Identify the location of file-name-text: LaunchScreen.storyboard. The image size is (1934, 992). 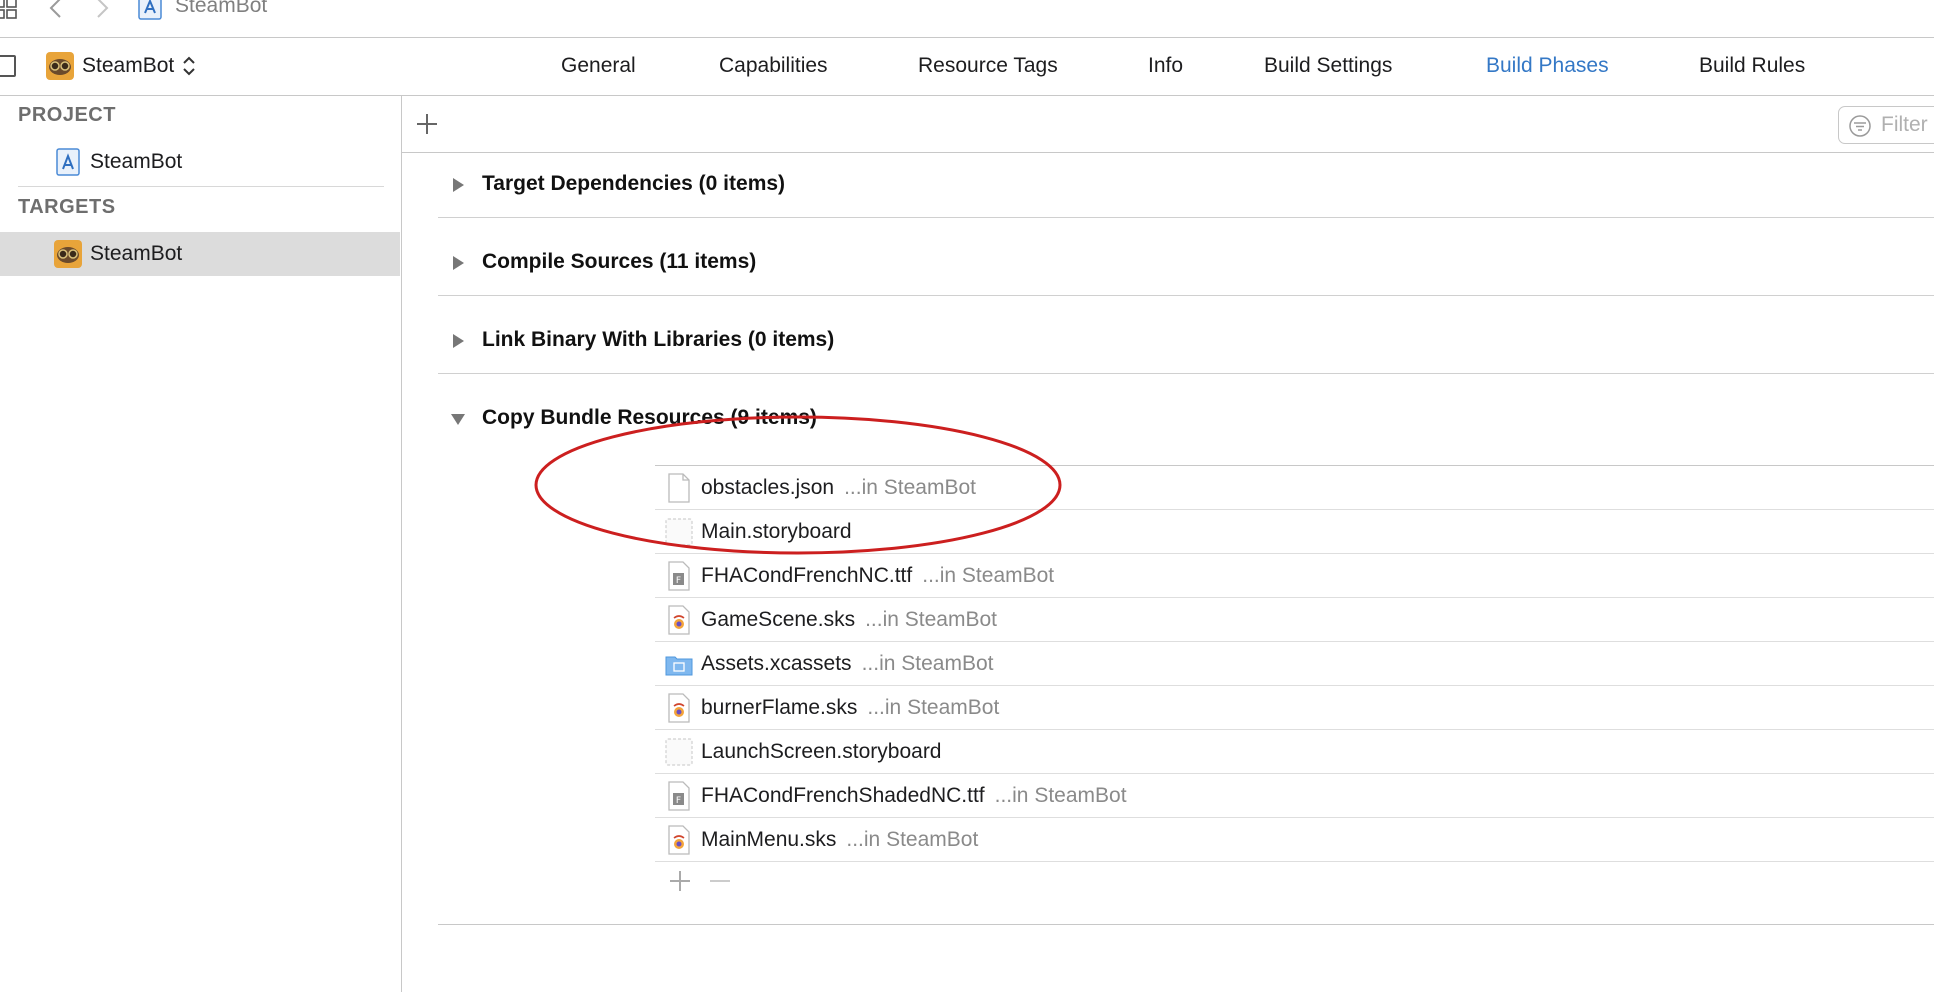
(821, 751).